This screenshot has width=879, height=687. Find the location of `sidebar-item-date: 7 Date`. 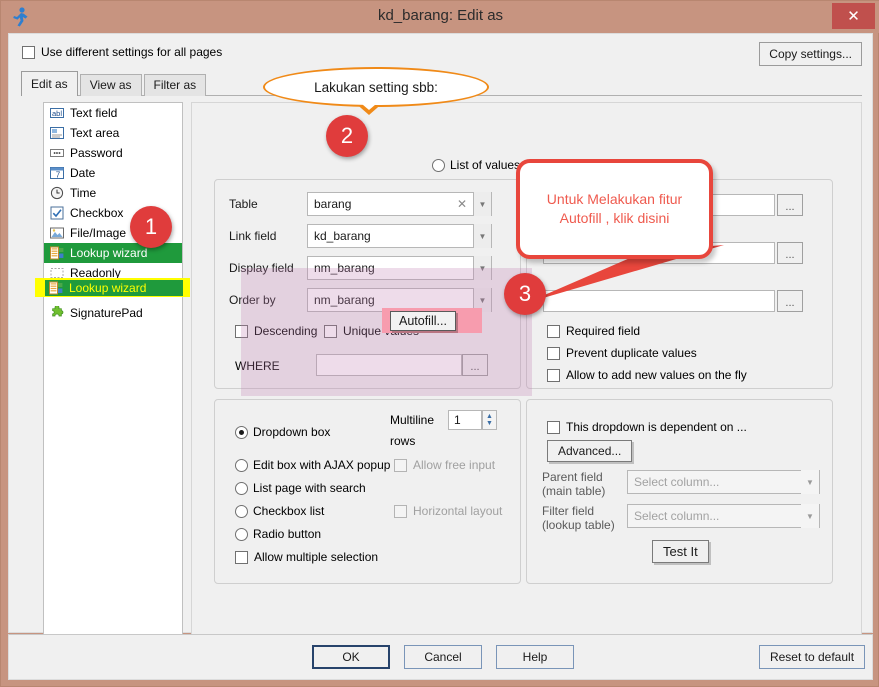

sidebar-item-date: 7 Date is located at coordinates (113, 173).